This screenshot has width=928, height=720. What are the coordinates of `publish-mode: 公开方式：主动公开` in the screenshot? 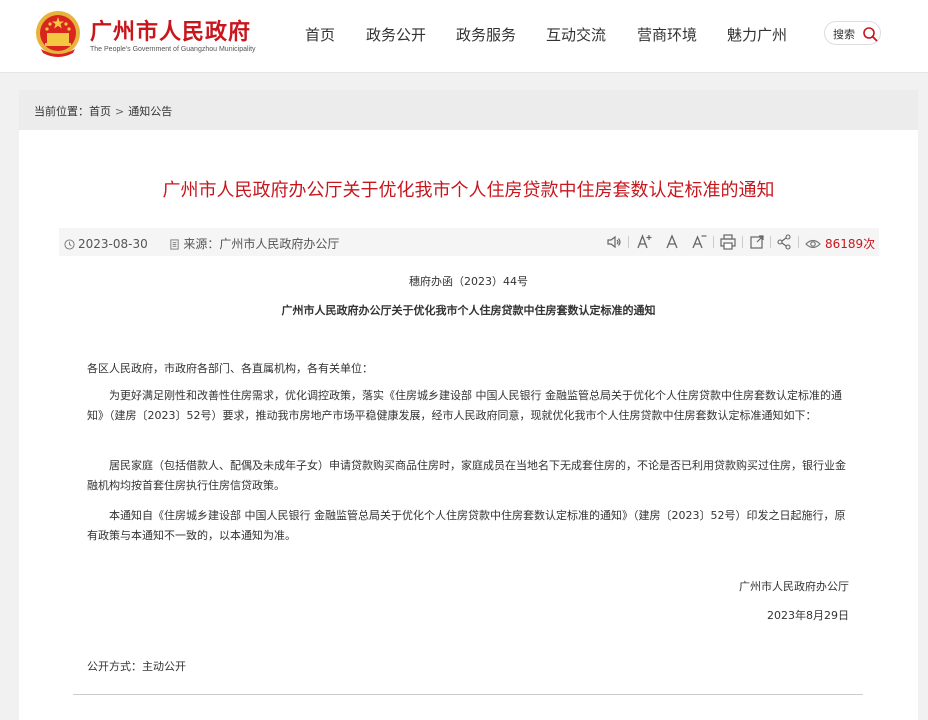 It's located at (136, 666).